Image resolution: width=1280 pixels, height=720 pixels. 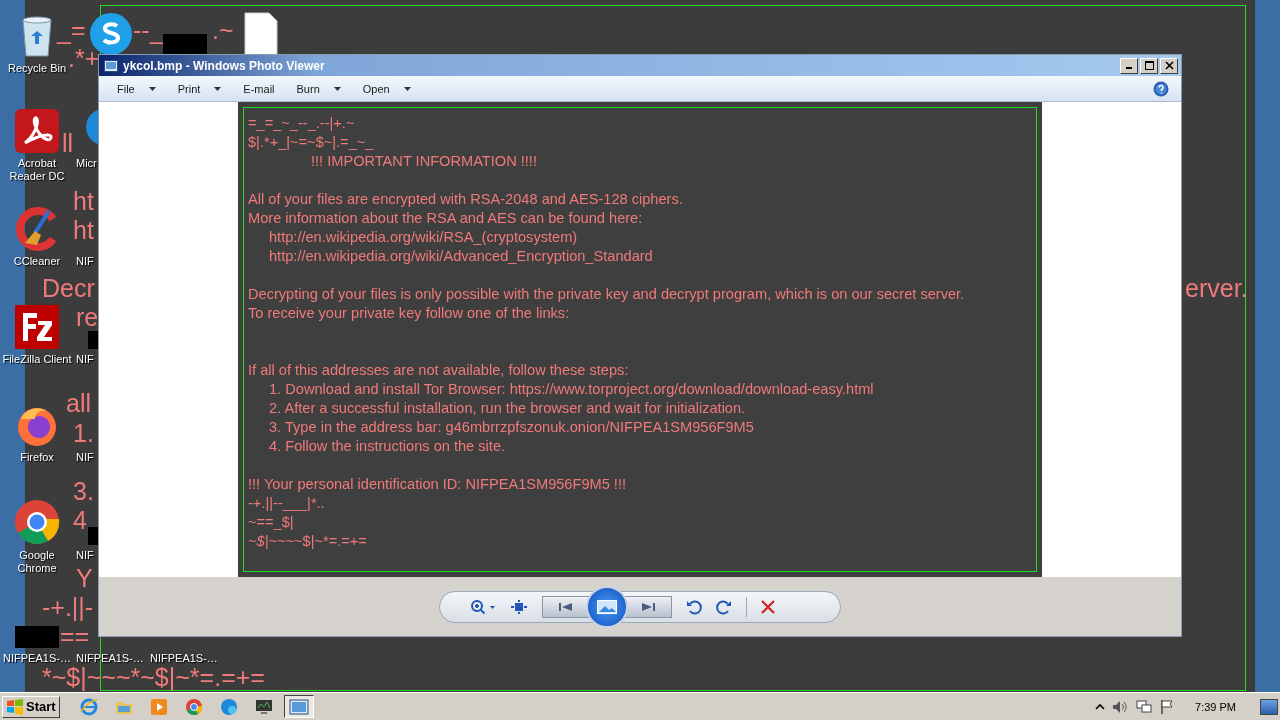 I want to click on desktop-icon-label: Acrobat Reader DC, so click(x=37, y=170).